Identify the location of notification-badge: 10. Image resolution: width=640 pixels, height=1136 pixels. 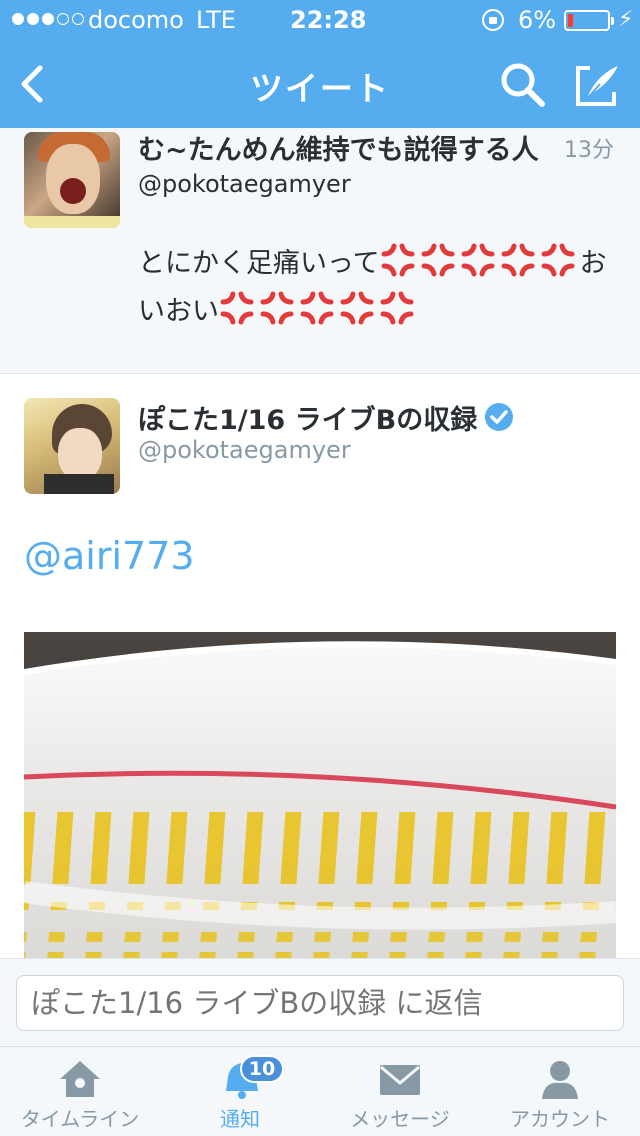
(262, 1069).